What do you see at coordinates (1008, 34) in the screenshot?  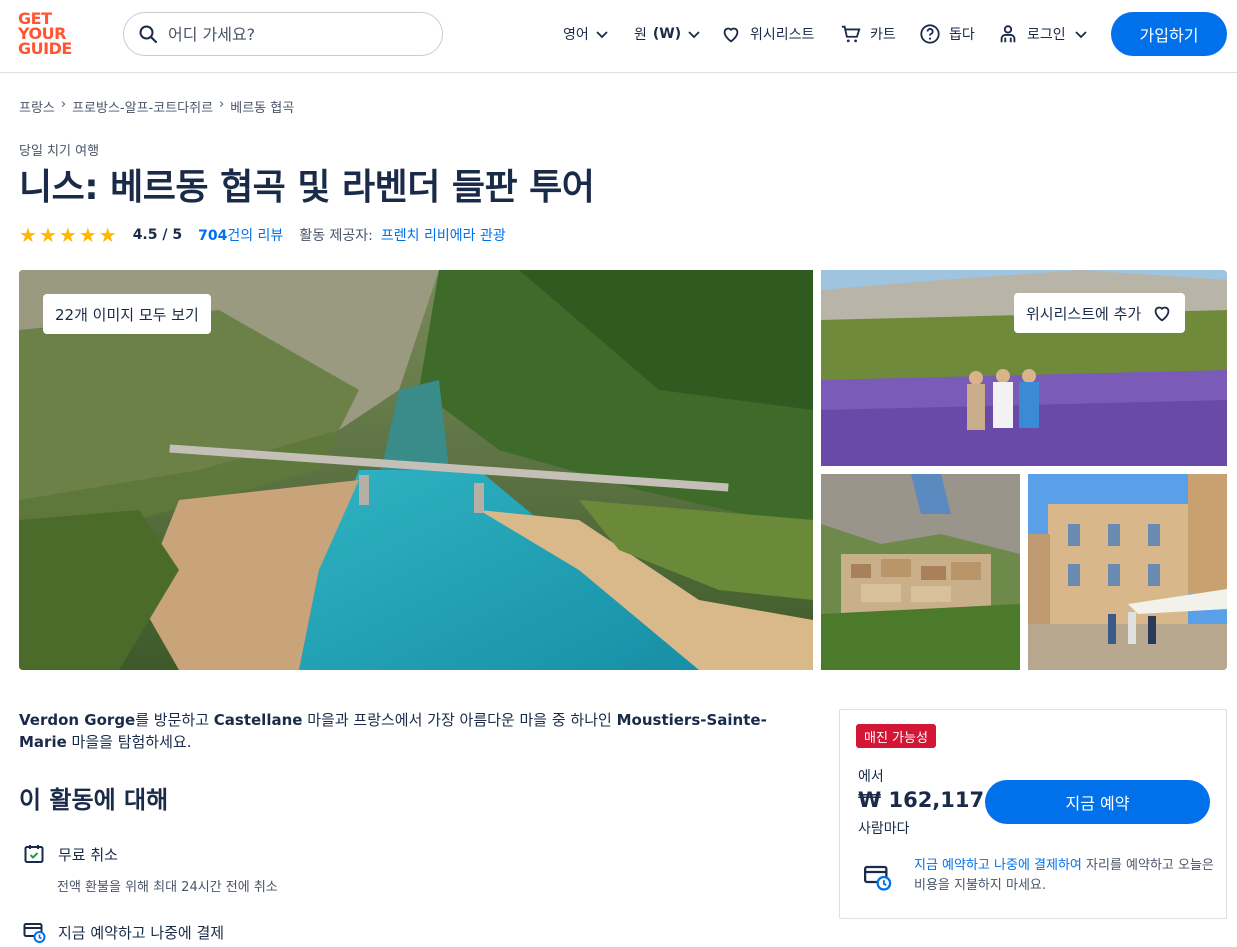 I see `user-group-icon` at bounding box center [1008, 34].